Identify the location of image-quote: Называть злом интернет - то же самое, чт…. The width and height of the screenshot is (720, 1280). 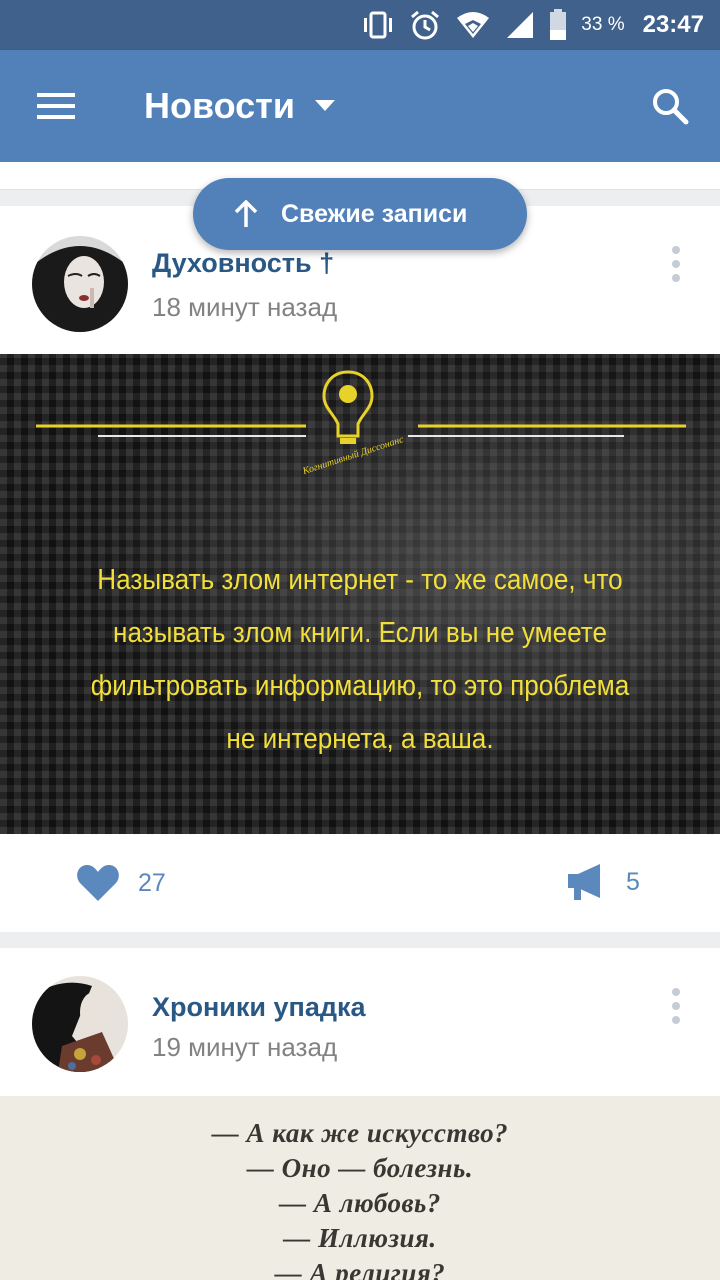
(360, 660).